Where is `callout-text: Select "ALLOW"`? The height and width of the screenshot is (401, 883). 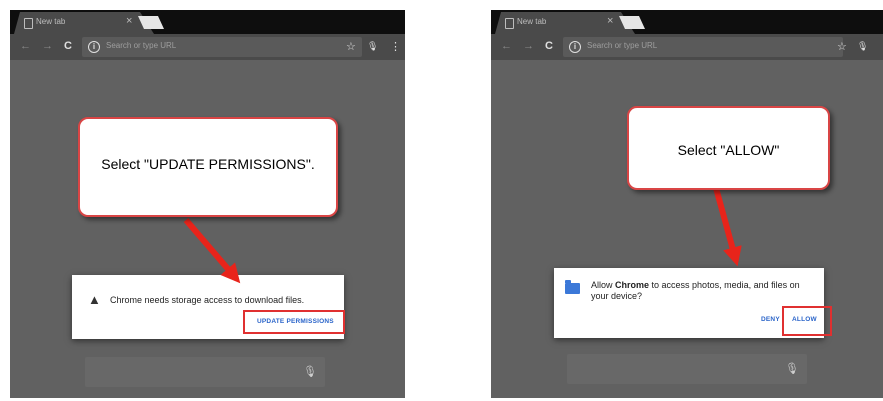 callout-text: Select "ALLOW" is located at coordinates (728, 150).